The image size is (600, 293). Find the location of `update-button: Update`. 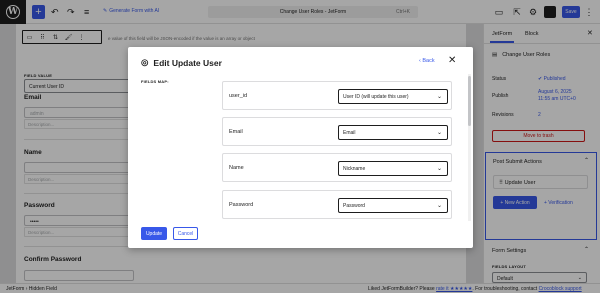

update-button: Update is located at coordinates (154, 233).